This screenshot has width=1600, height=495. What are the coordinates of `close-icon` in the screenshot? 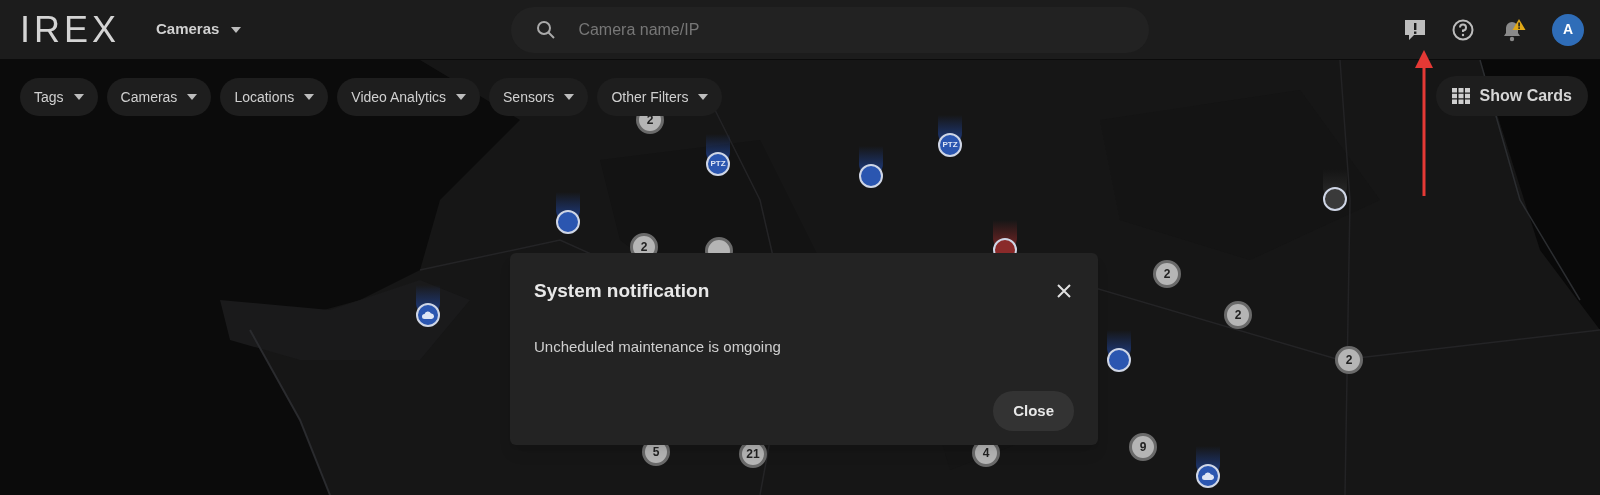 It's located at (1064, 291).